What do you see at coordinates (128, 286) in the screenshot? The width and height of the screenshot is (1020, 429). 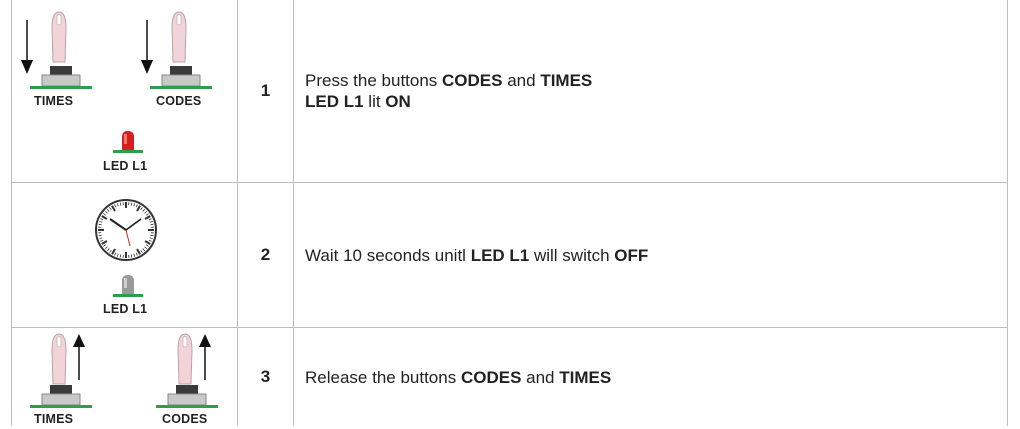 I see `led-off-icon` at bounding box center [128, 286].